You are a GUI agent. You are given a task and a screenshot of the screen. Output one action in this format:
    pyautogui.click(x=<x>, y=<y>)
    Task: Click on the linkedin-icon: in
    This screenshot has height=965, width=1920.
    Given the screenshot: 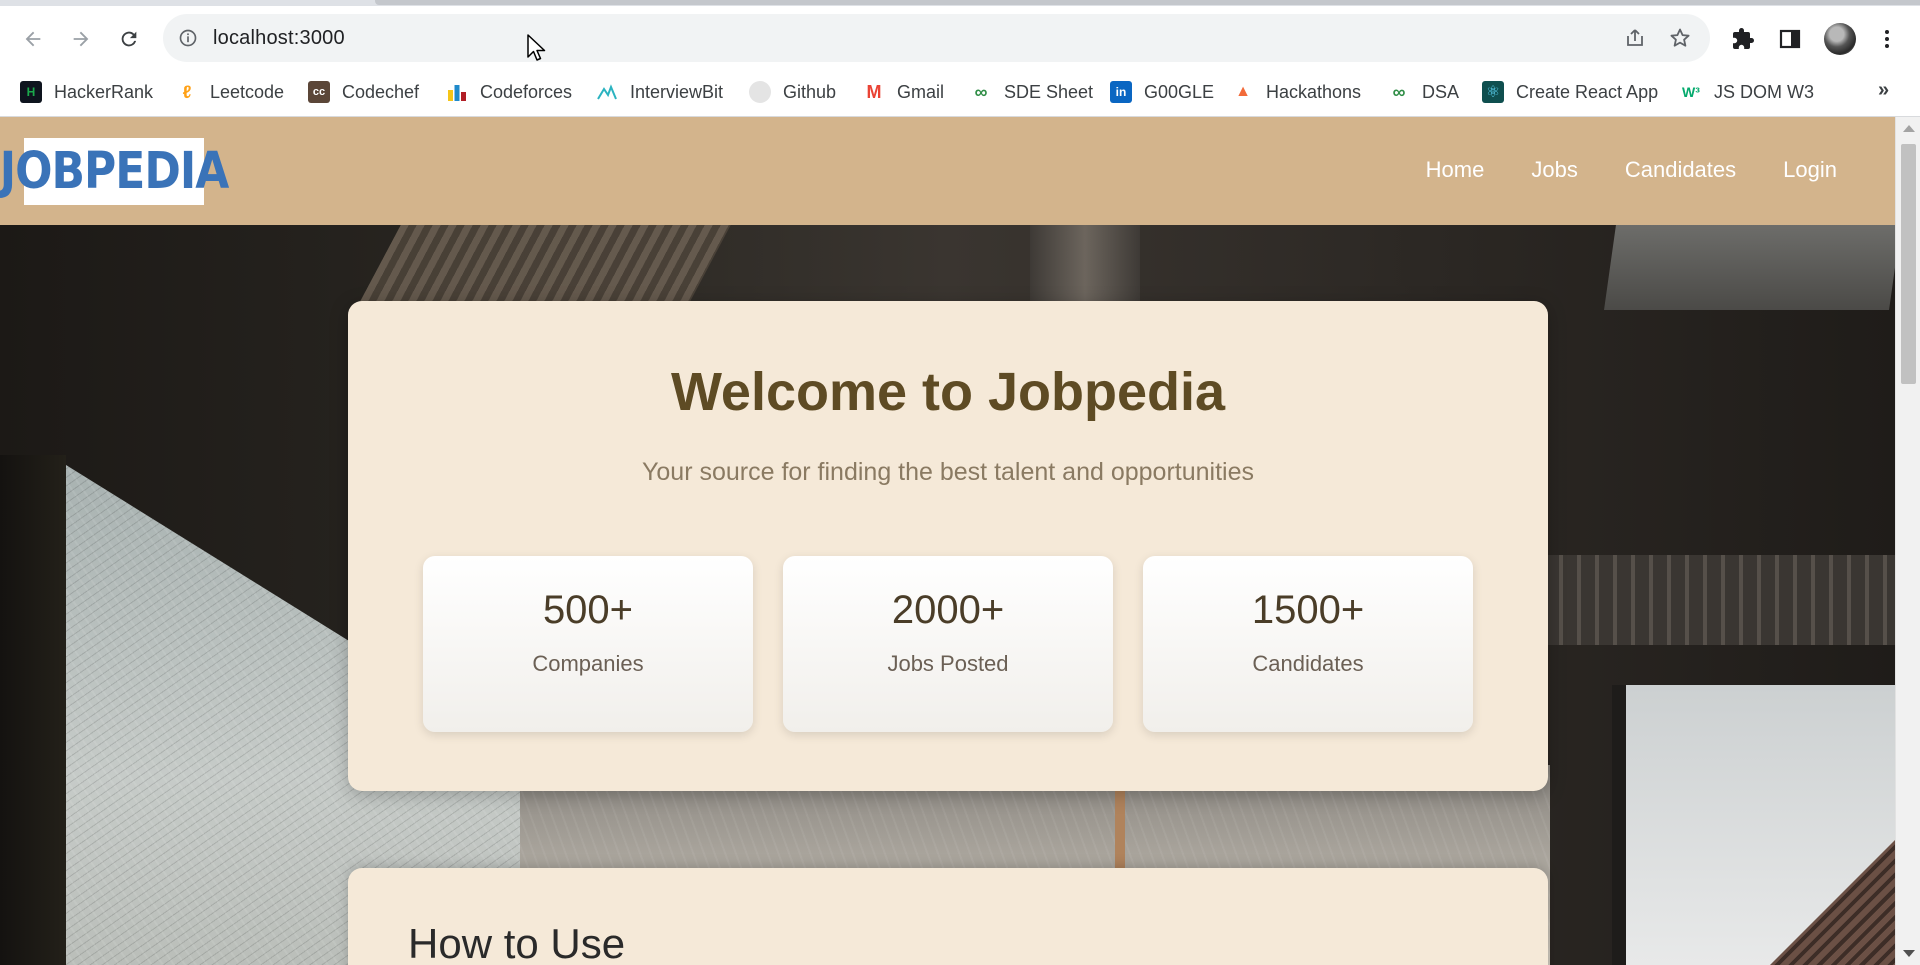 What is the action you would take?
    pyautogui.click(x=1121, y=92)
    